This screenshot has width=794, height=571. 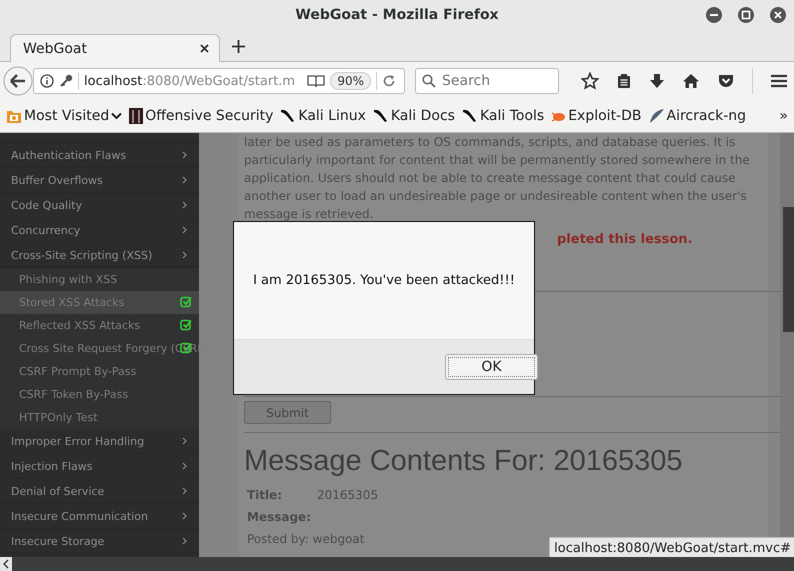 I want to click on minimize-icon, so click(x=714, y=15).